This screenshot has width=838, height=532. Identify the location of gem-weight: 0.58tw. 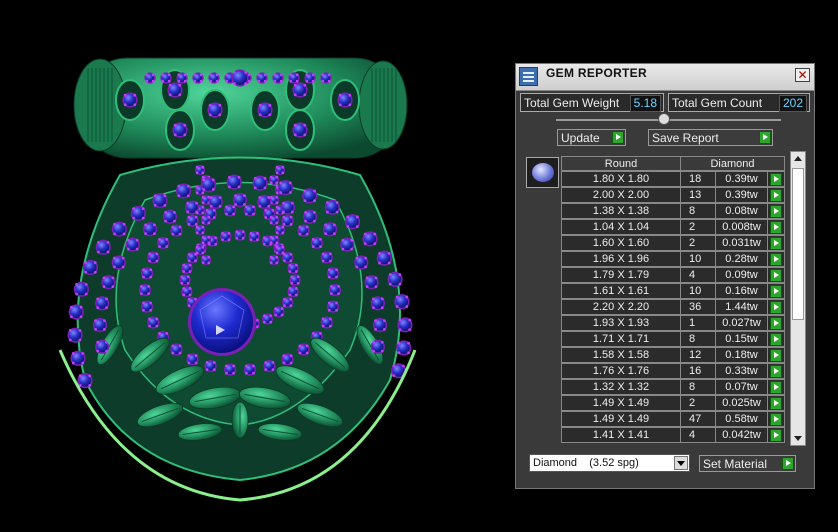
(741, 419).